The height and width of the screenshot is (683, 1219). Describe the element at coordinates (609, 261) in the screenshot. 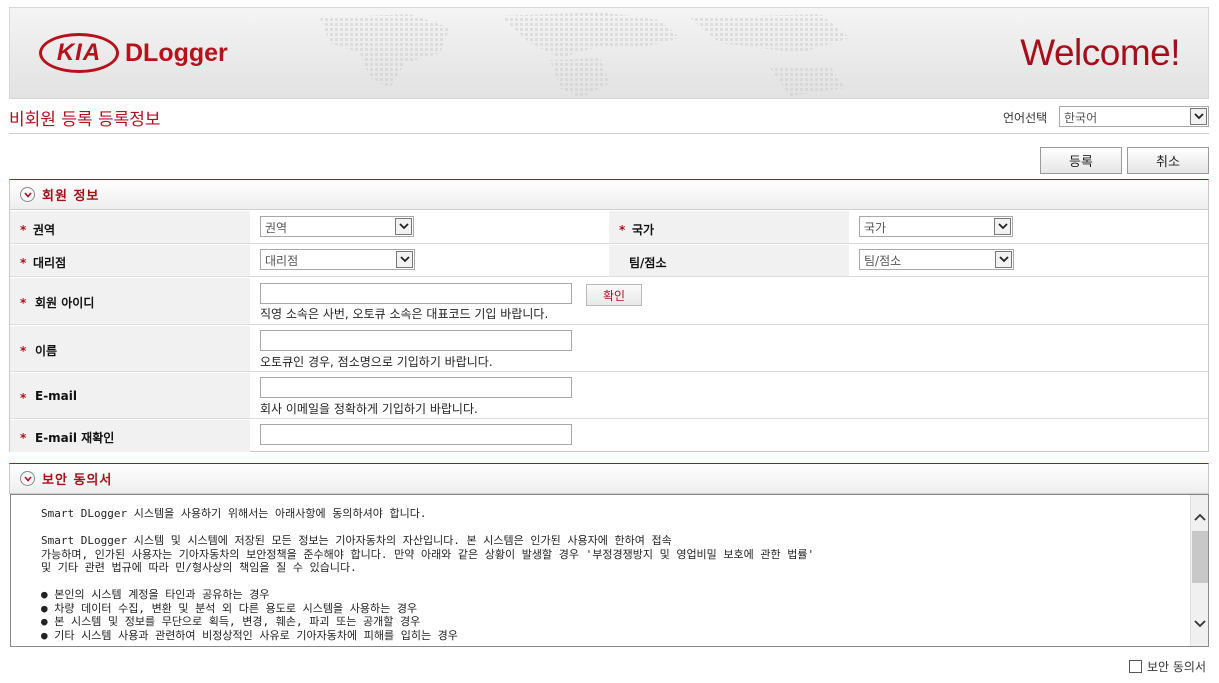

I see `form-row-dealer: * 대리점 대리점 팀/점소 팀/점소` at that location.